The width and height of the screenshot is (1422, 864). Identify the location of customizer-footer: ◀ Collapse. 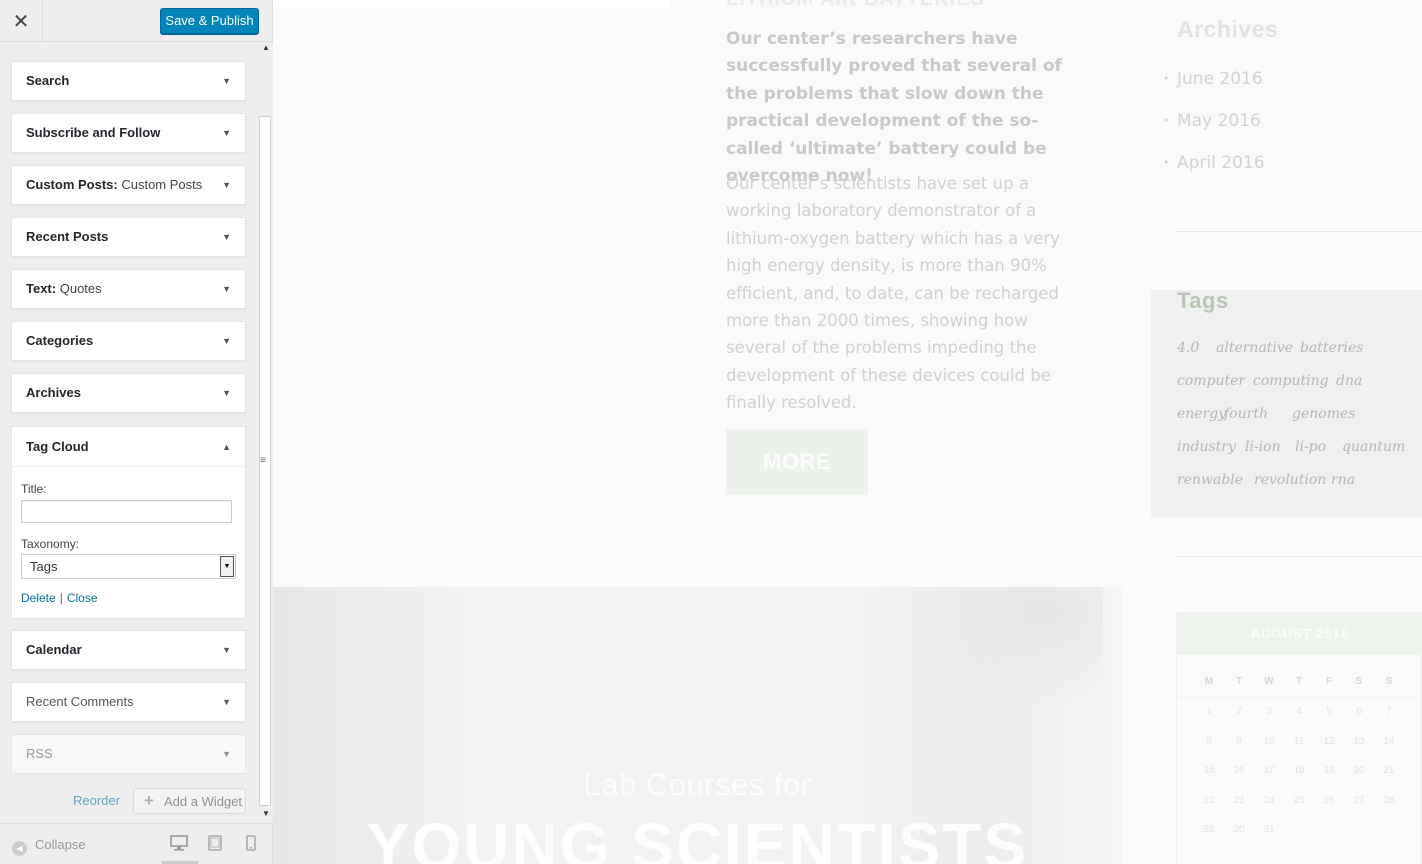
(136, 843).